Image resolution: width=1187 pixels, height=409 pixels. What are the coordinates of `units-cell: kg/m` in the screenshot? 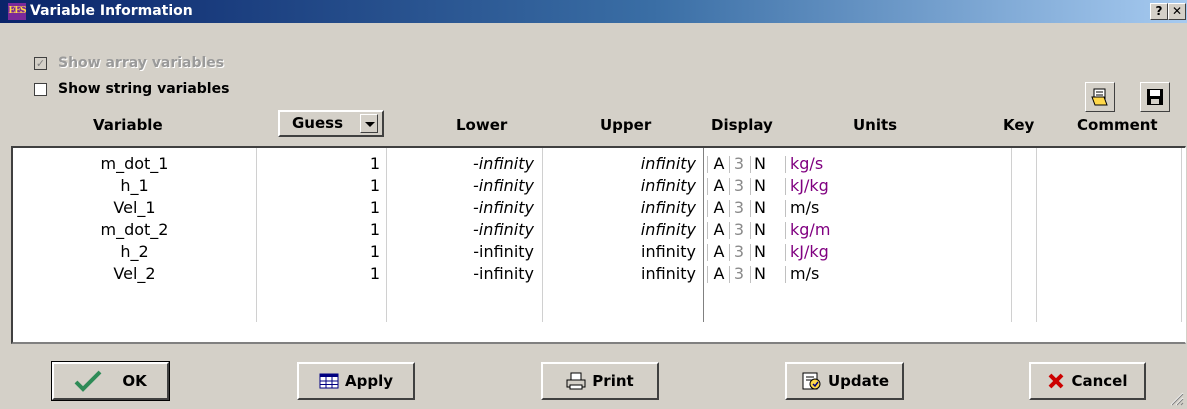 It's located at (899, 230).